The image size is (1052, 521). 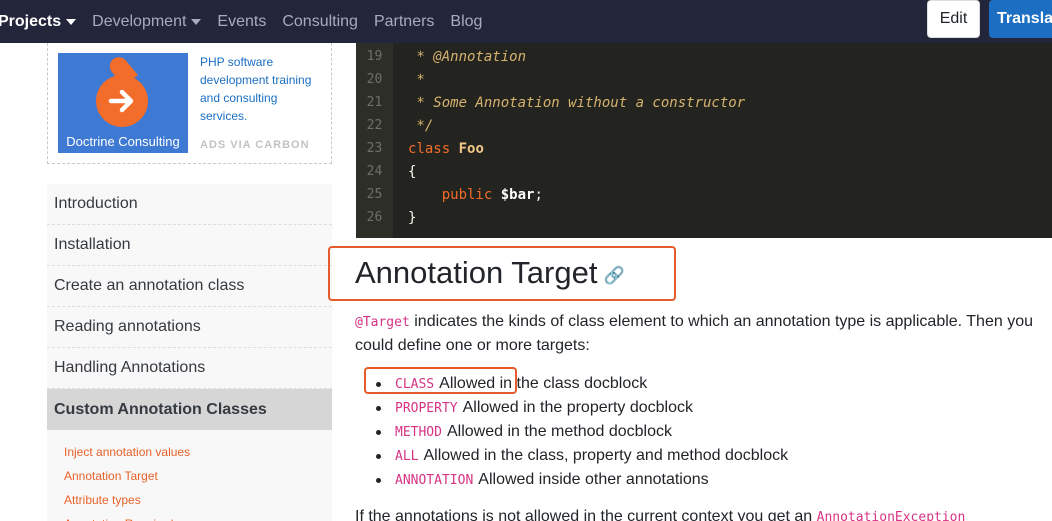 I want to click on sidebar-item-create-annotation-class: Create an annotation class, so click(x=189, y=286).